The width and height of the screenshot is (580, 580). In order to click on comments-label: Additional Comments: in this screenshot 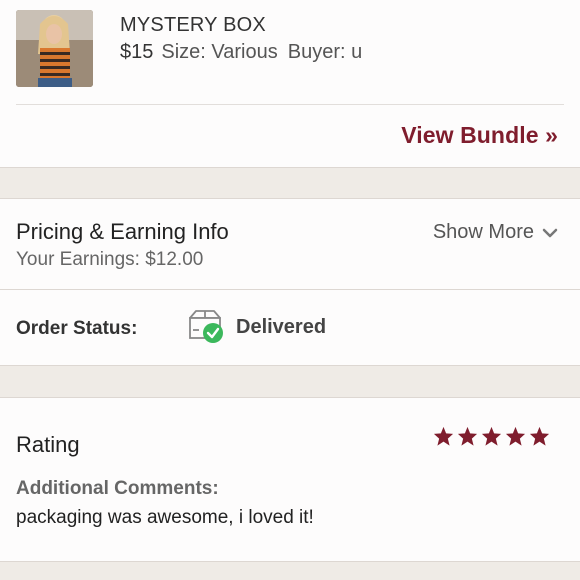, I will do `click(117, 488)`.